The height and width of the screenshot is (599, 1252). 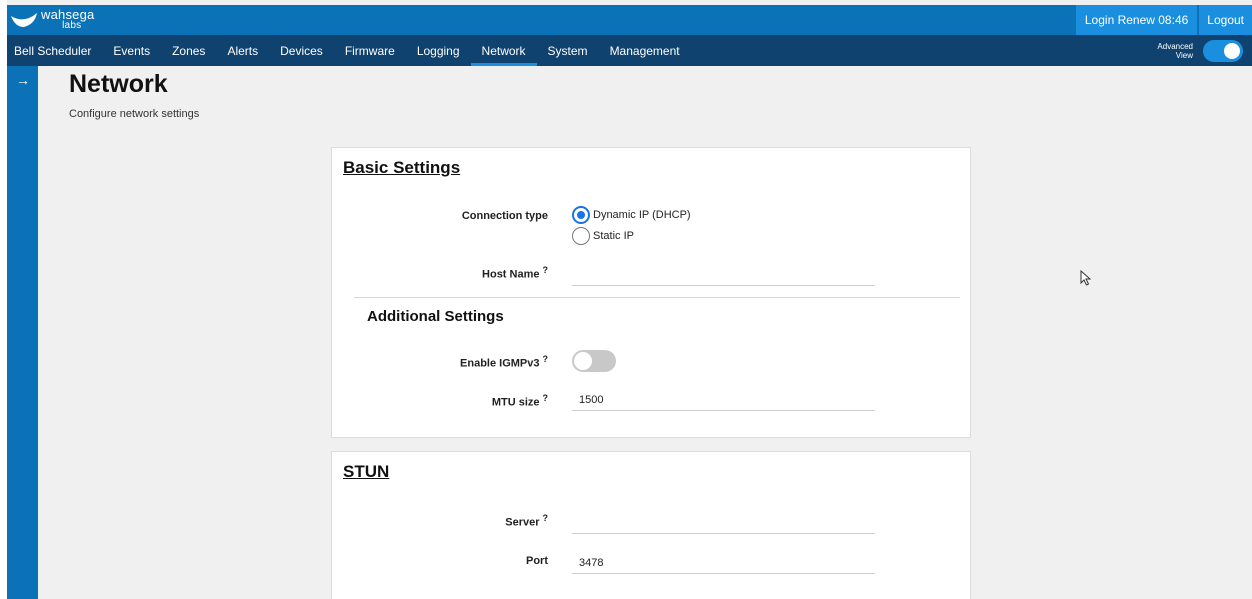 I want to click on sidebar: →, so click(x=22, y=332).